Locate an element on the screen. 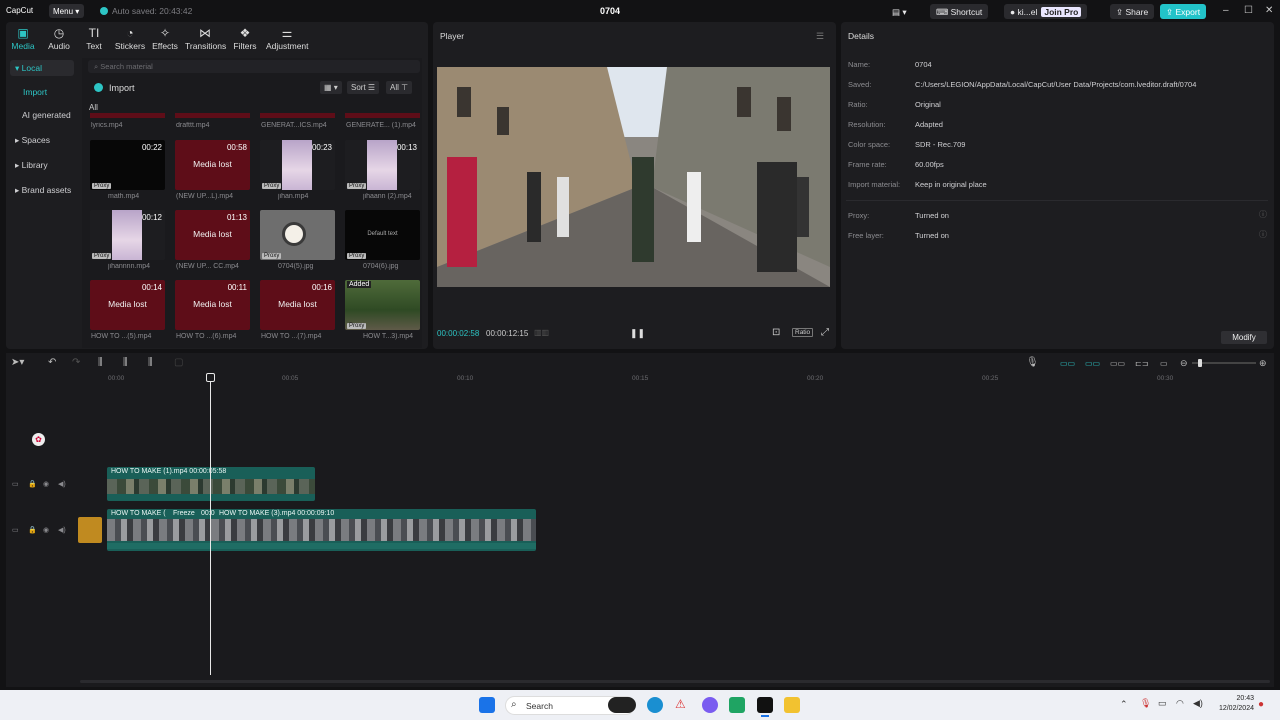 This screenshot has width=1280, height=720. split-left-icon: ⫼ is located at coordinates (125, 362).